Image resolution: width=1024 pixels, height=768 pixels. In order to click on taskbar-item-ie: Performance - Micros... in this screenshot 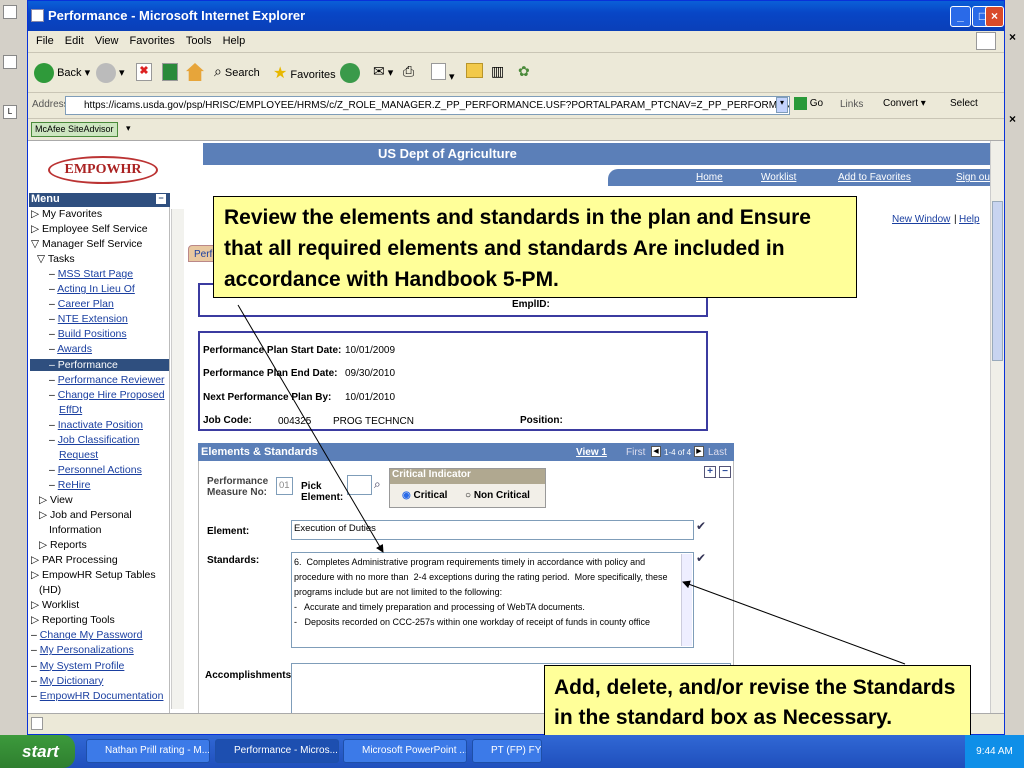, I will do `click(277, 751)`.